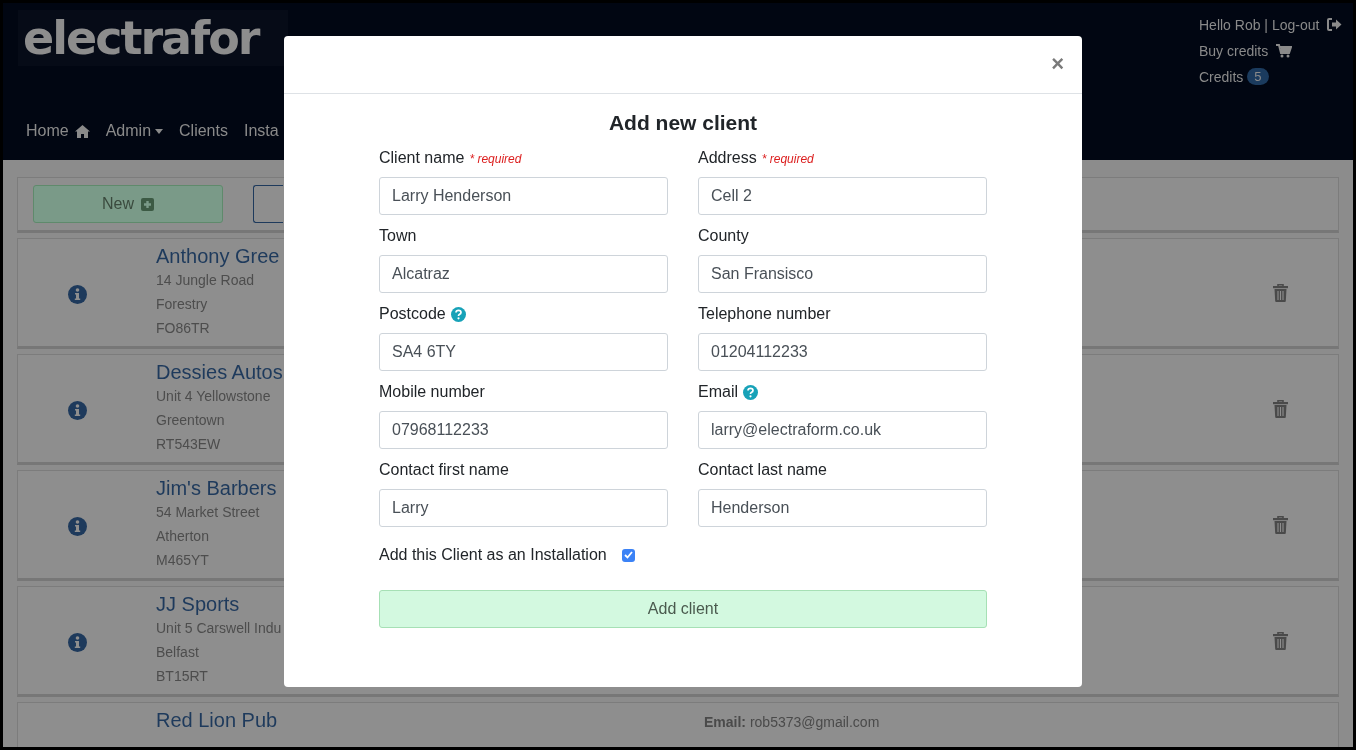  Describe the element at coordinates (206, 280) in the screenshot. I see `address-line: 14 Jungle Road` at that location.